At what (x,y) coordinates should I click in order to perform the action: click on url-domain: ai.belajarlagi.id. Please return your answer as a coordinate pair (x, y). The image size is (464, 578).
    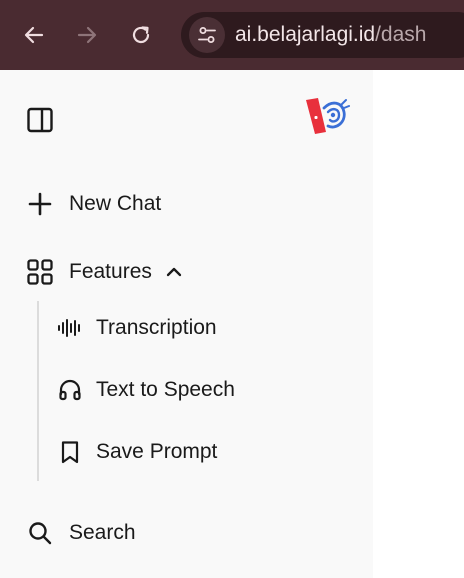
    Looking at the image, I should click on (305, 34).